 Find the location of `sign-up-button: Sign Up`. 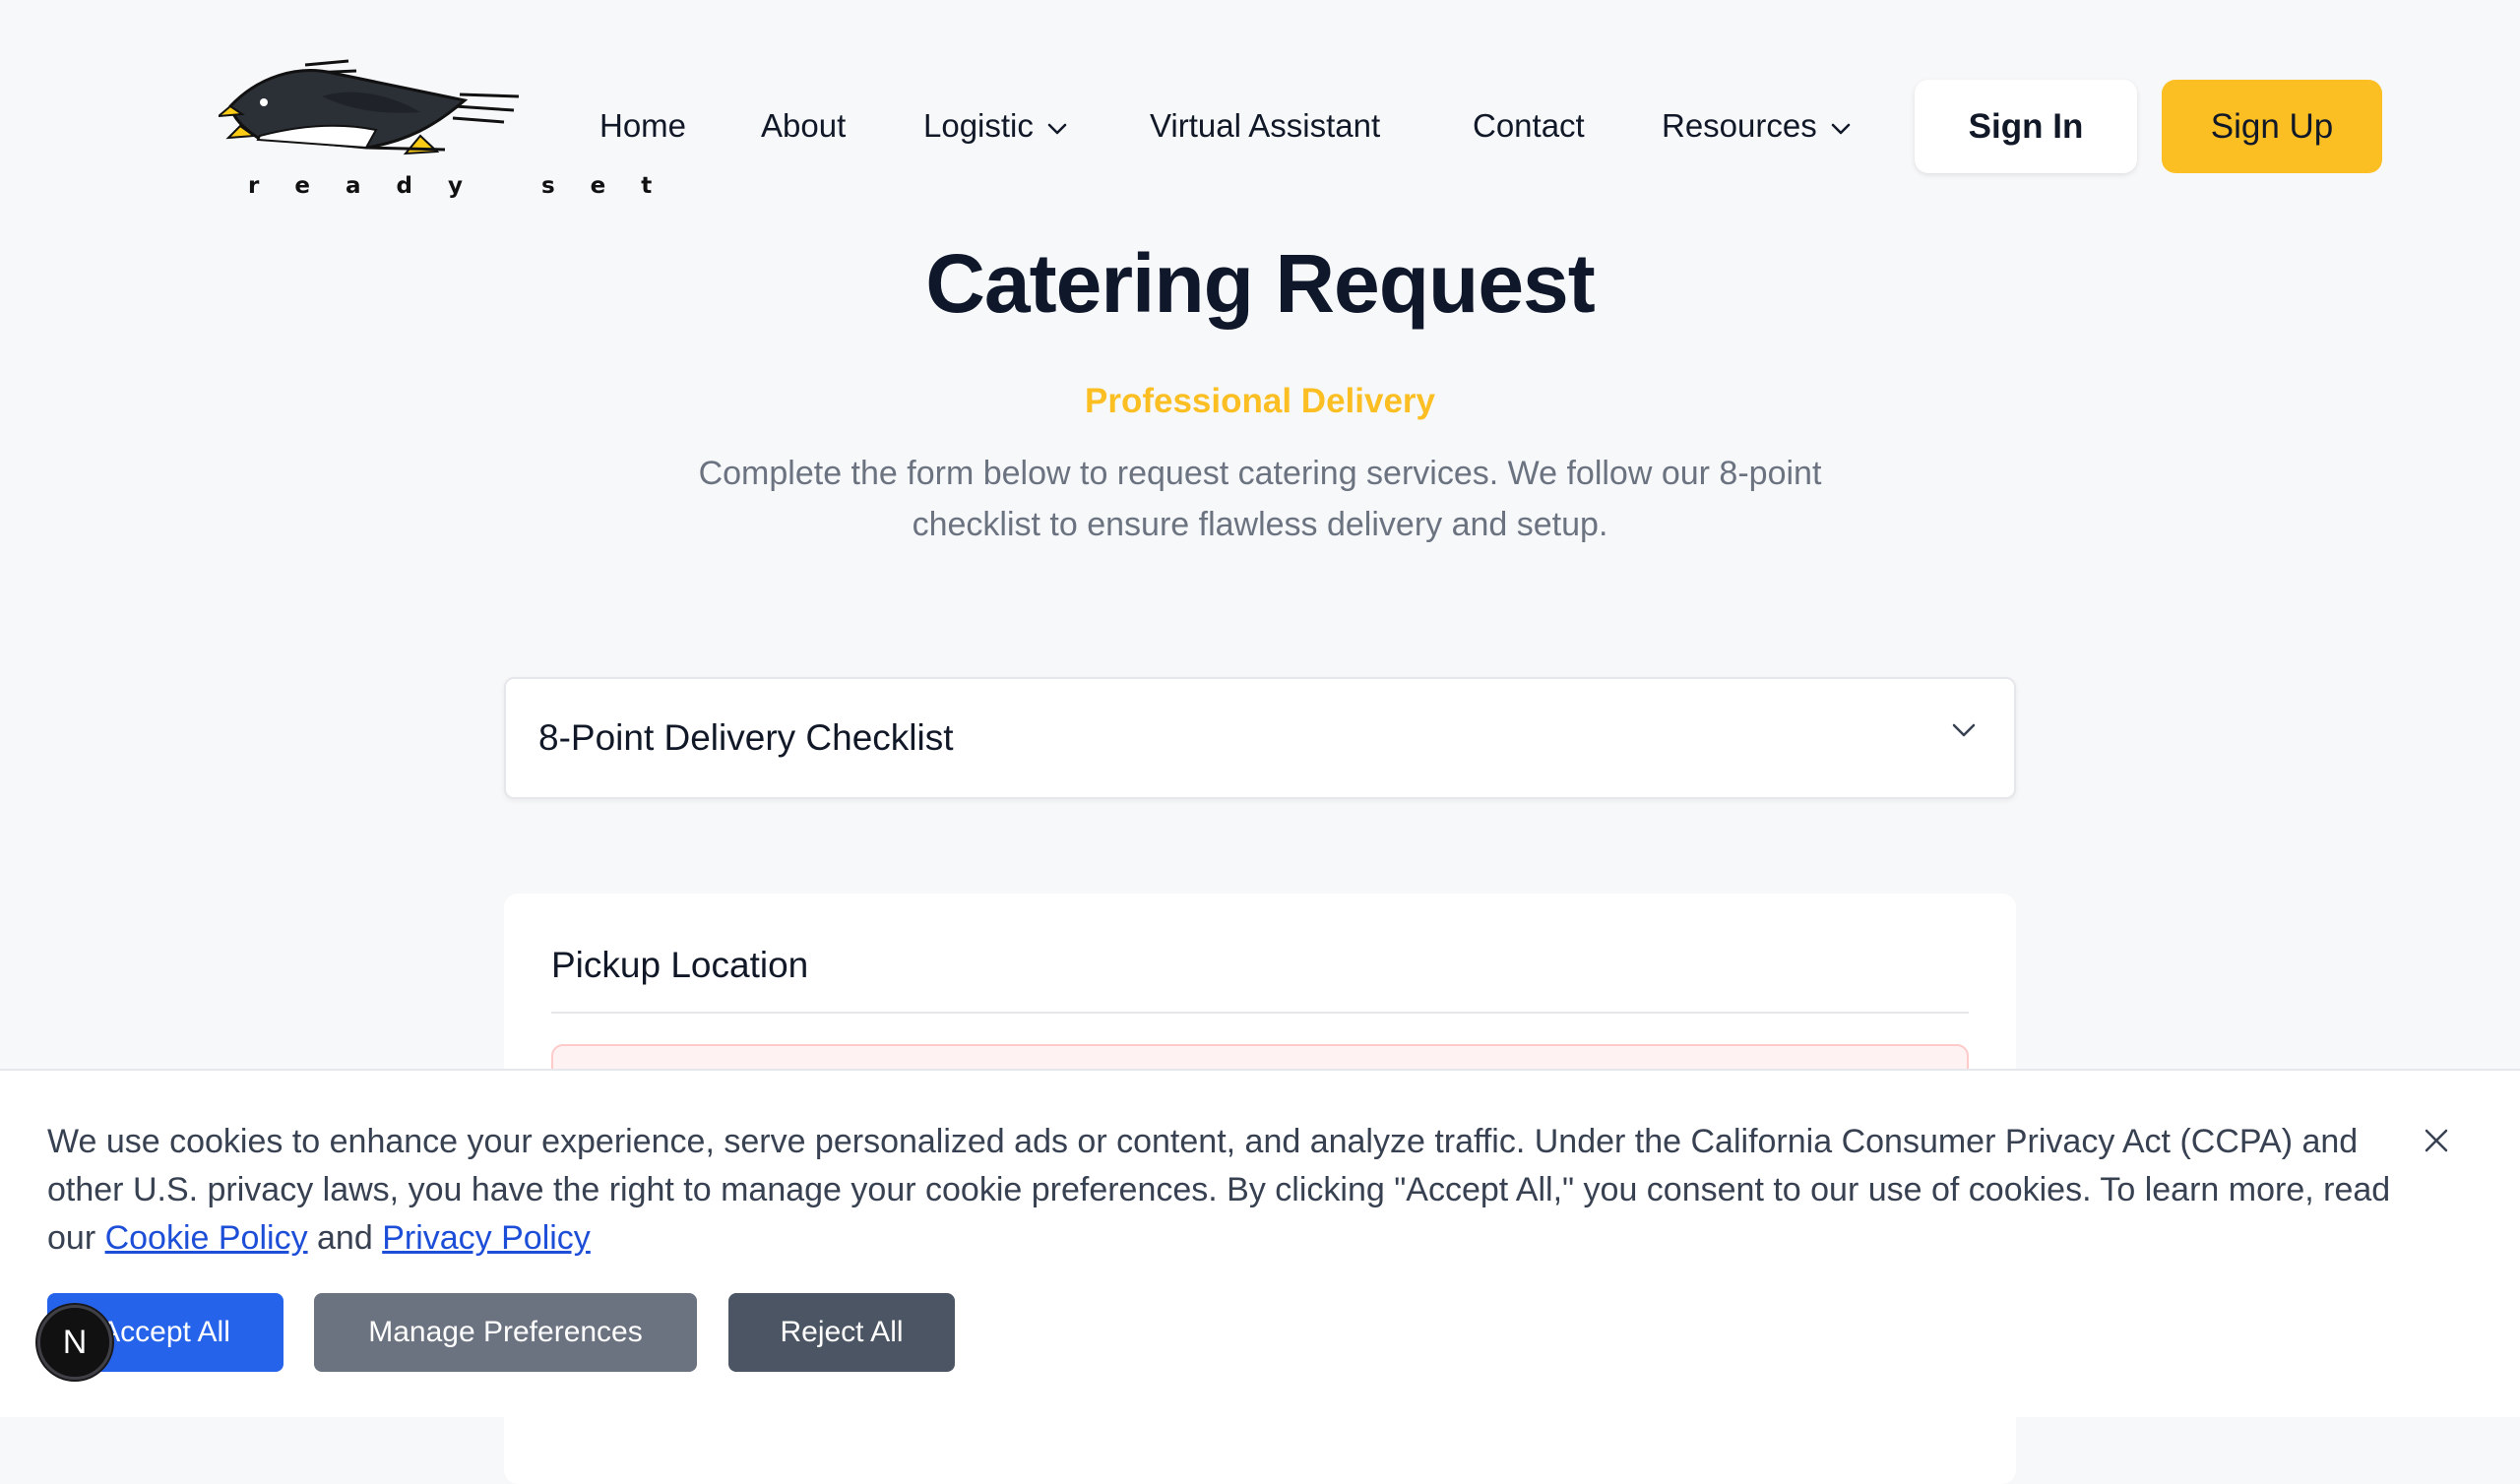

sign-up-button: Sign Up is located at coordinates (2272, 127).